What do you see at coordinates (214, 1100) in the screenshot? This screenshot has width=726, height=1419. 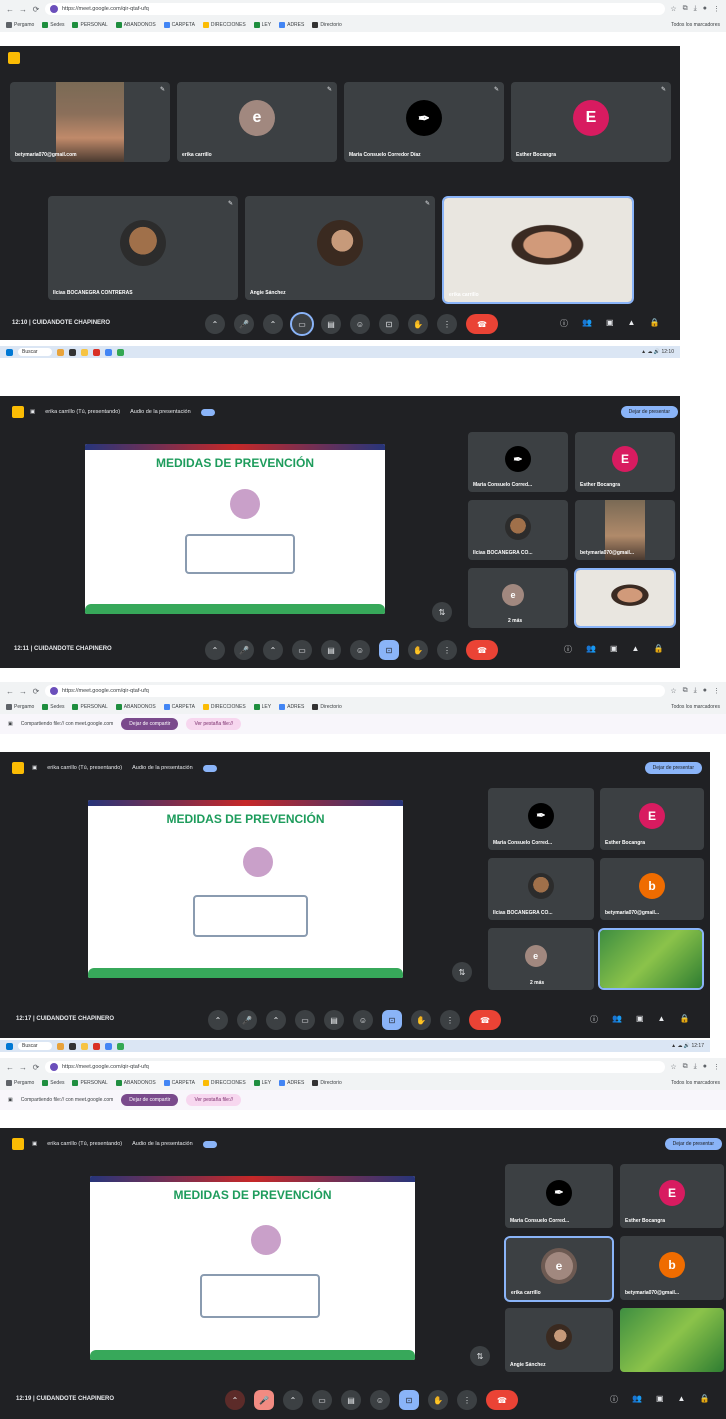 I see `view-tab-button: Ver pestaña file://` at bounding box center [214, 1100].